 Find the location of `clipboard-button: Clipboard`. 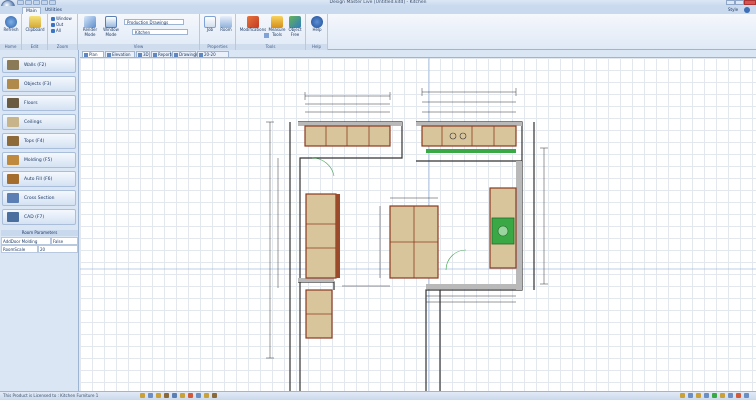

clipboard-button: Clipboard is located at coordinates (35, 24).